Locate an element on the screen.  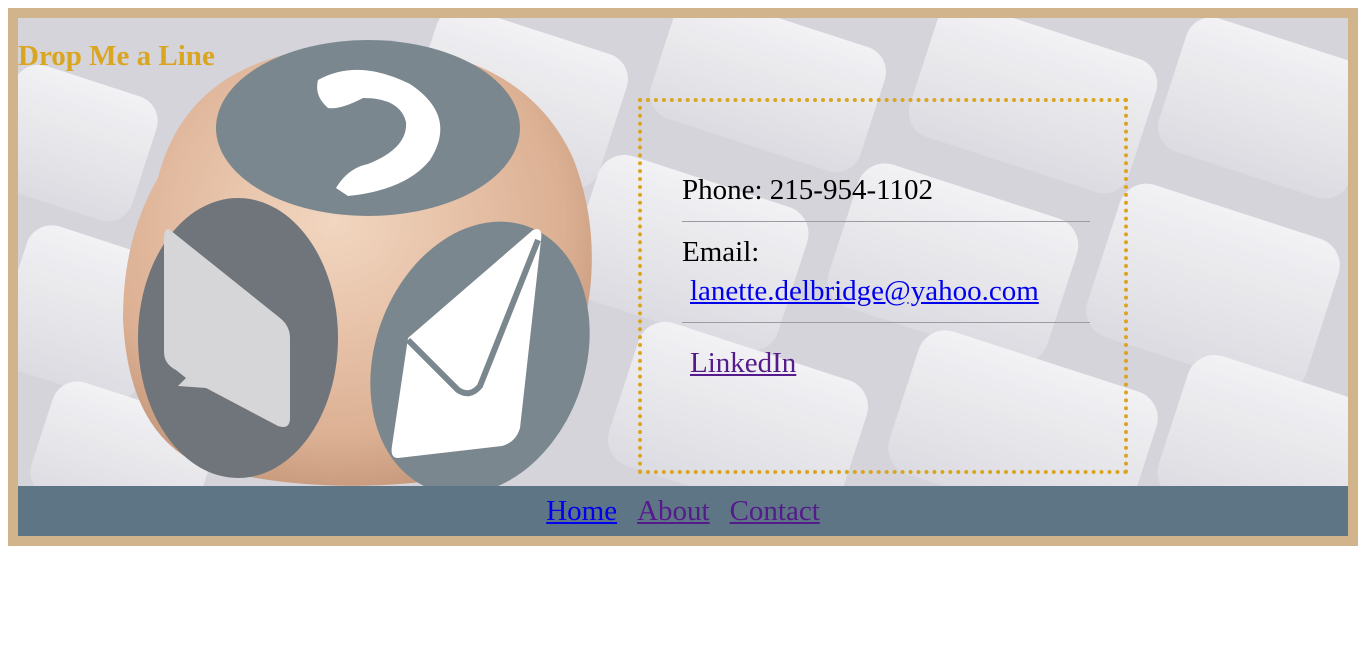
nav-link-about: About is located at coordinates (673, 511).